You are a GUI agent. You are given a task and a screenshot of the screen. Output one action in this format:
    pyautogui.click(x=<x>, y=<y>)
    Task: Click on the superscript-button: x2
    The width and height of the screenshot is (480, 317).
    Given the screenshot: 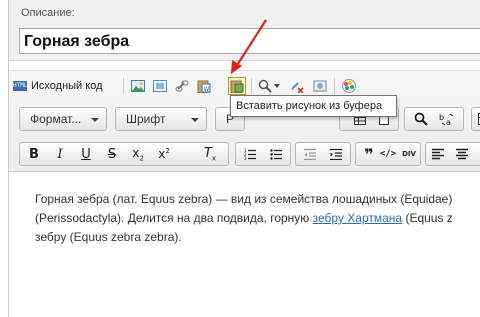 What is the action you would take?
    pyautogui.click(x=164, y=154)
    